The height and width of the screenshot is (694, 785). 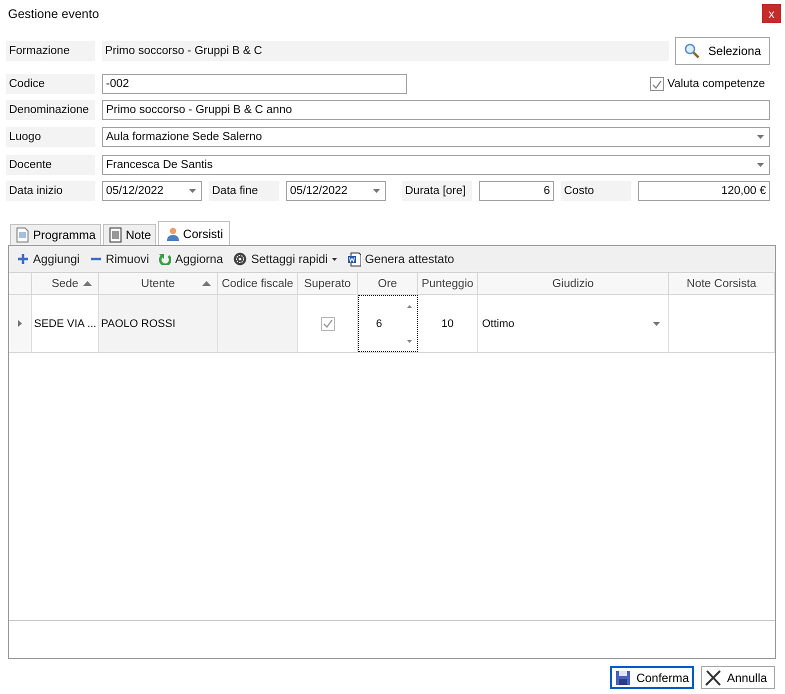 I want to click on table-cell: 10, so click(x=448, y=323).